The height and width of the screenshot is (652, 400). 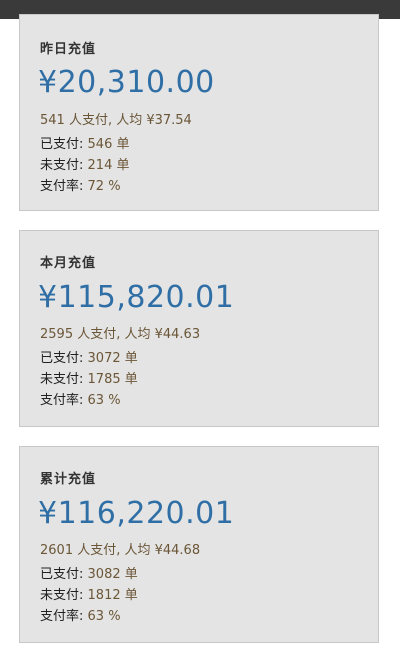 What do you see at coordinates (136, 513) in the screenshot?
I see `card-amount: ¥116,220.01` at bounding box center [136, 513].